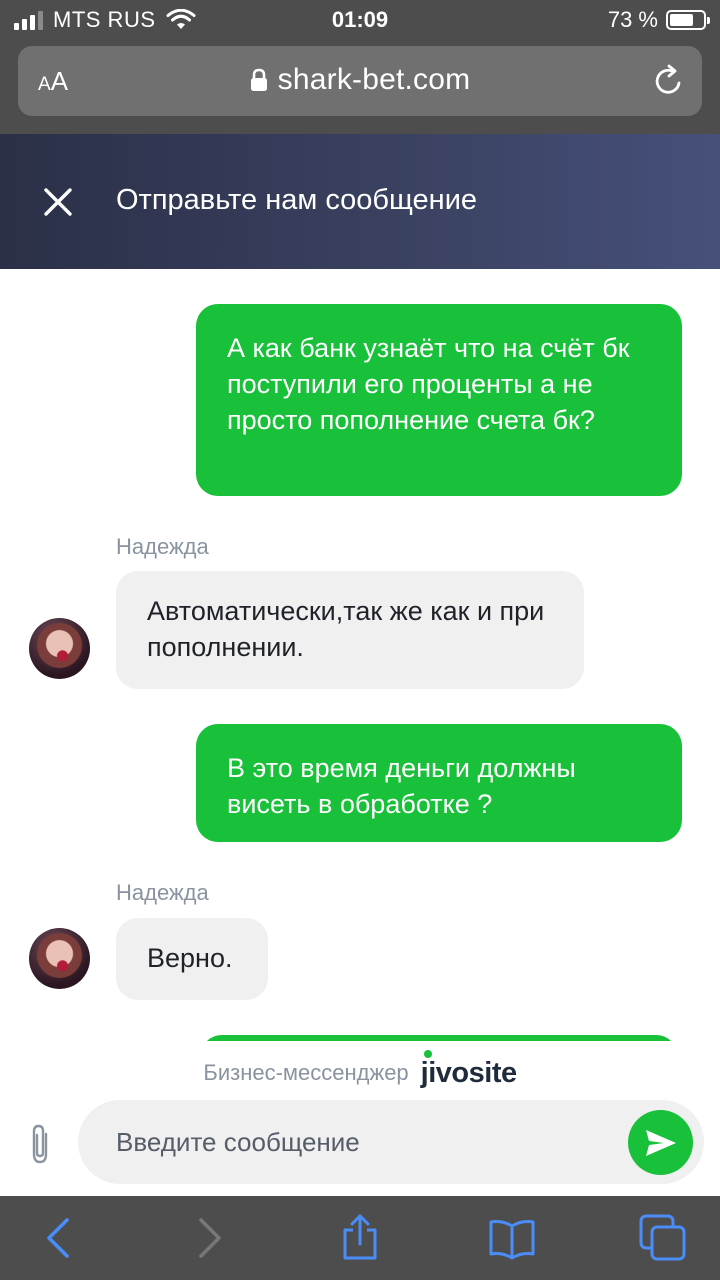  Describe the element at coordinates (59, 1238) in the screenshot. I see `back-icon` at that location.